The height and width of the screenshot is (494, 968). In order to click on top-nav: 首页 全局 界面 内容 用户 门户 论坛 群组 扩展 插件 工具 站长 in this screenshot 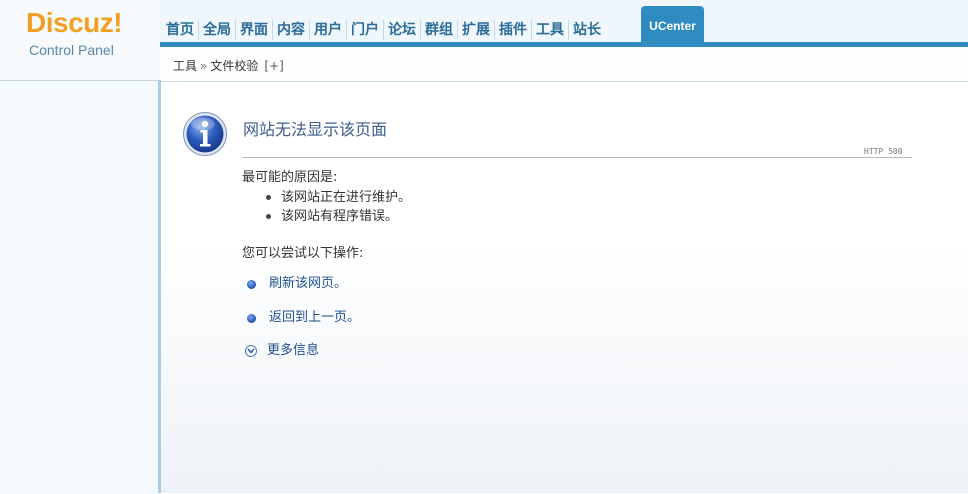, I will do `click(383, 29)`.